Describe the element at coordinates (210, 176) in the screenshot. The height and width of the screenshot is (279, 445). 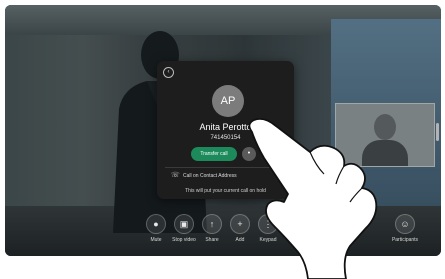
I see `call-on-contact-address-label: Call on Contact Address` at that location.